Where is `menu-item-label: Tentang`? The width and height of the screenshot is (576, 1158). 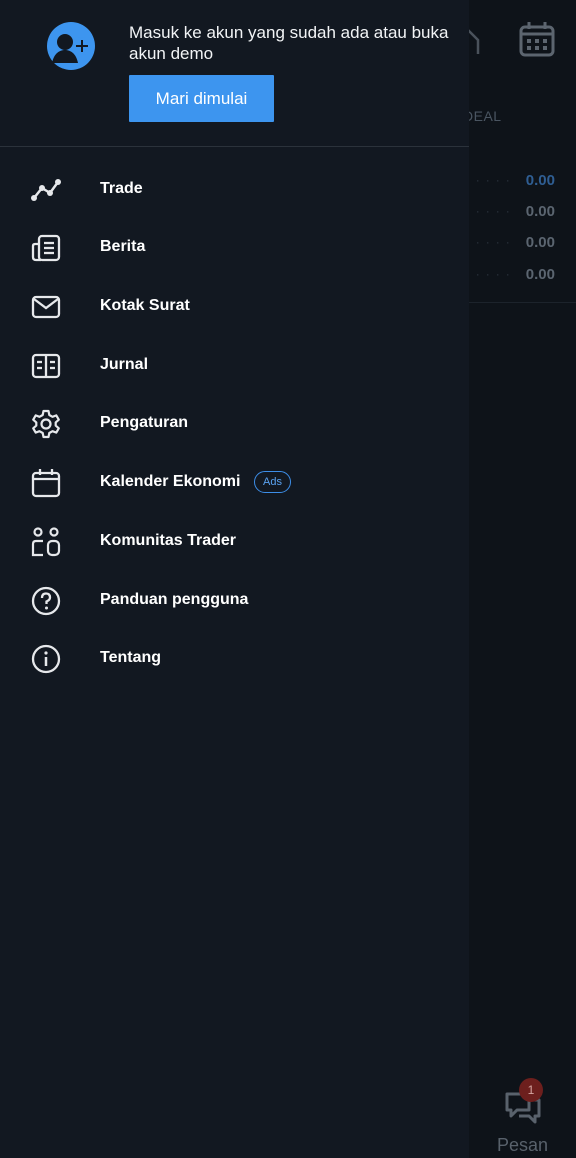
menu-item-label: Tentang is located at coordinates (131, 657).